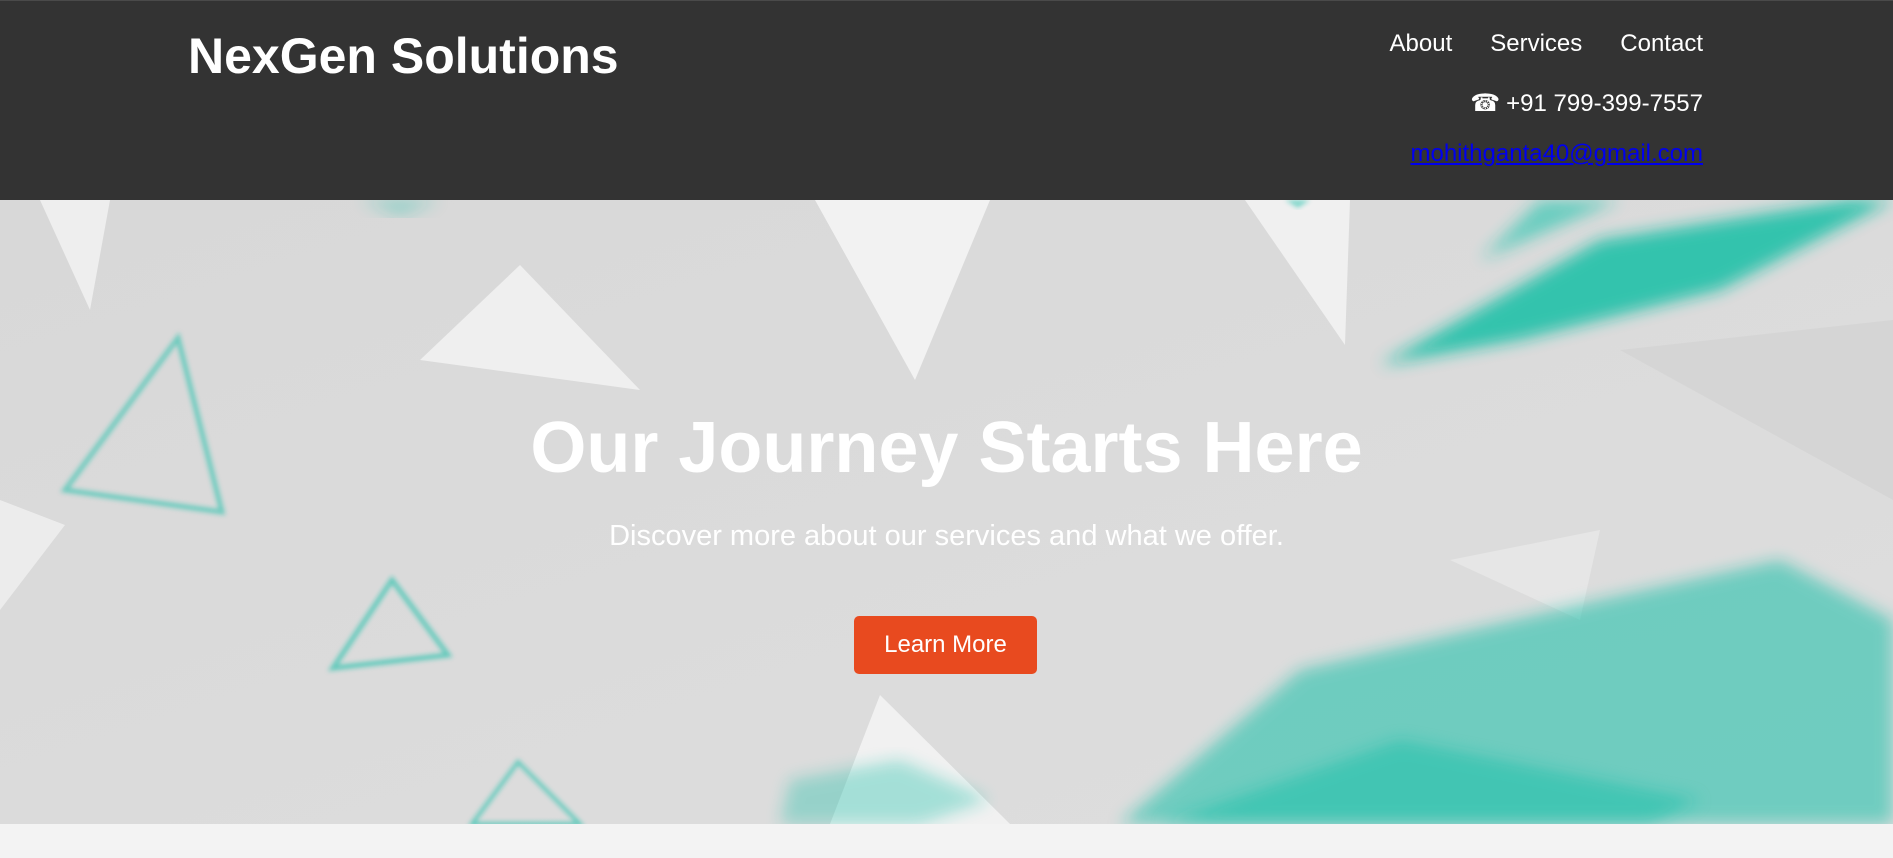 The image size is (1893, 858). What do you see at coordinates (1485, 103) in the screenshot?
I see `phone-icon: ☎` at bounding box center [1485, 103].